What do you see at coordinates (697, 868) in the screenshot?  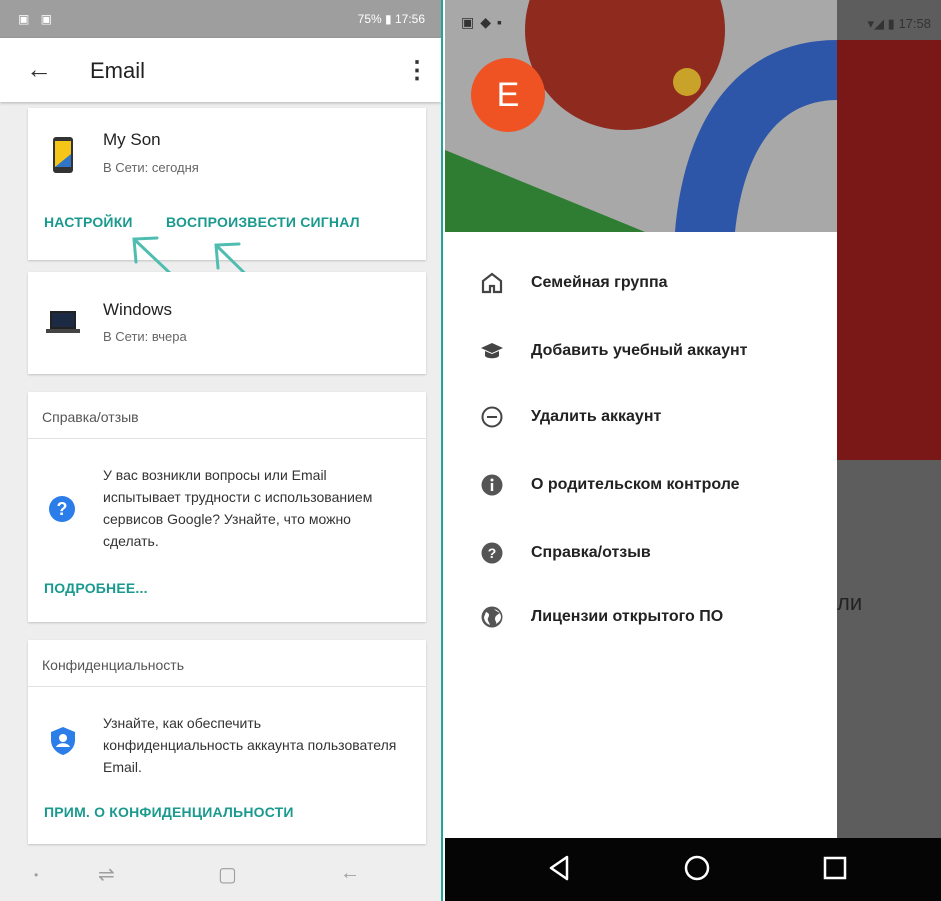 I see `home-circle-icon` at bounding box center [697, 868].